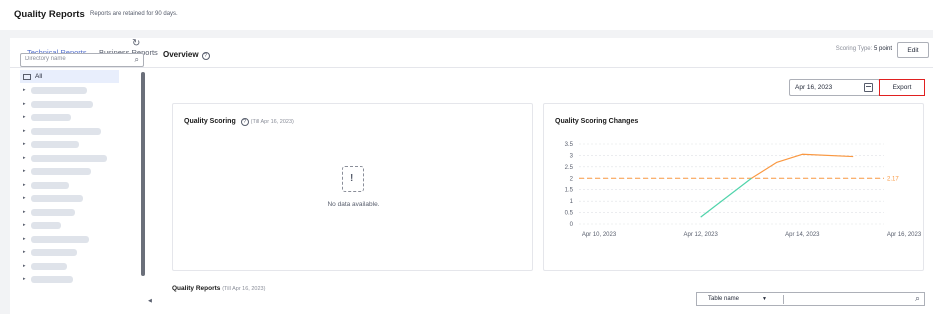 This screenshot has width=933, height=314. I want to click on quality-reports-note: (Till Apr 16, 2023), so click(244, 289).